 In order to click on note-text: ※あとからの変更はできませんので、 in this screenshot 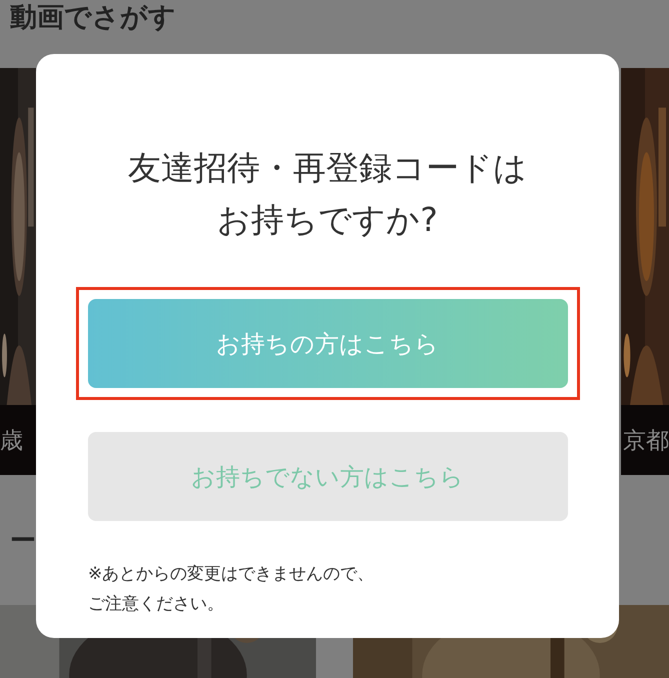, I will do `click(231, 574)`.